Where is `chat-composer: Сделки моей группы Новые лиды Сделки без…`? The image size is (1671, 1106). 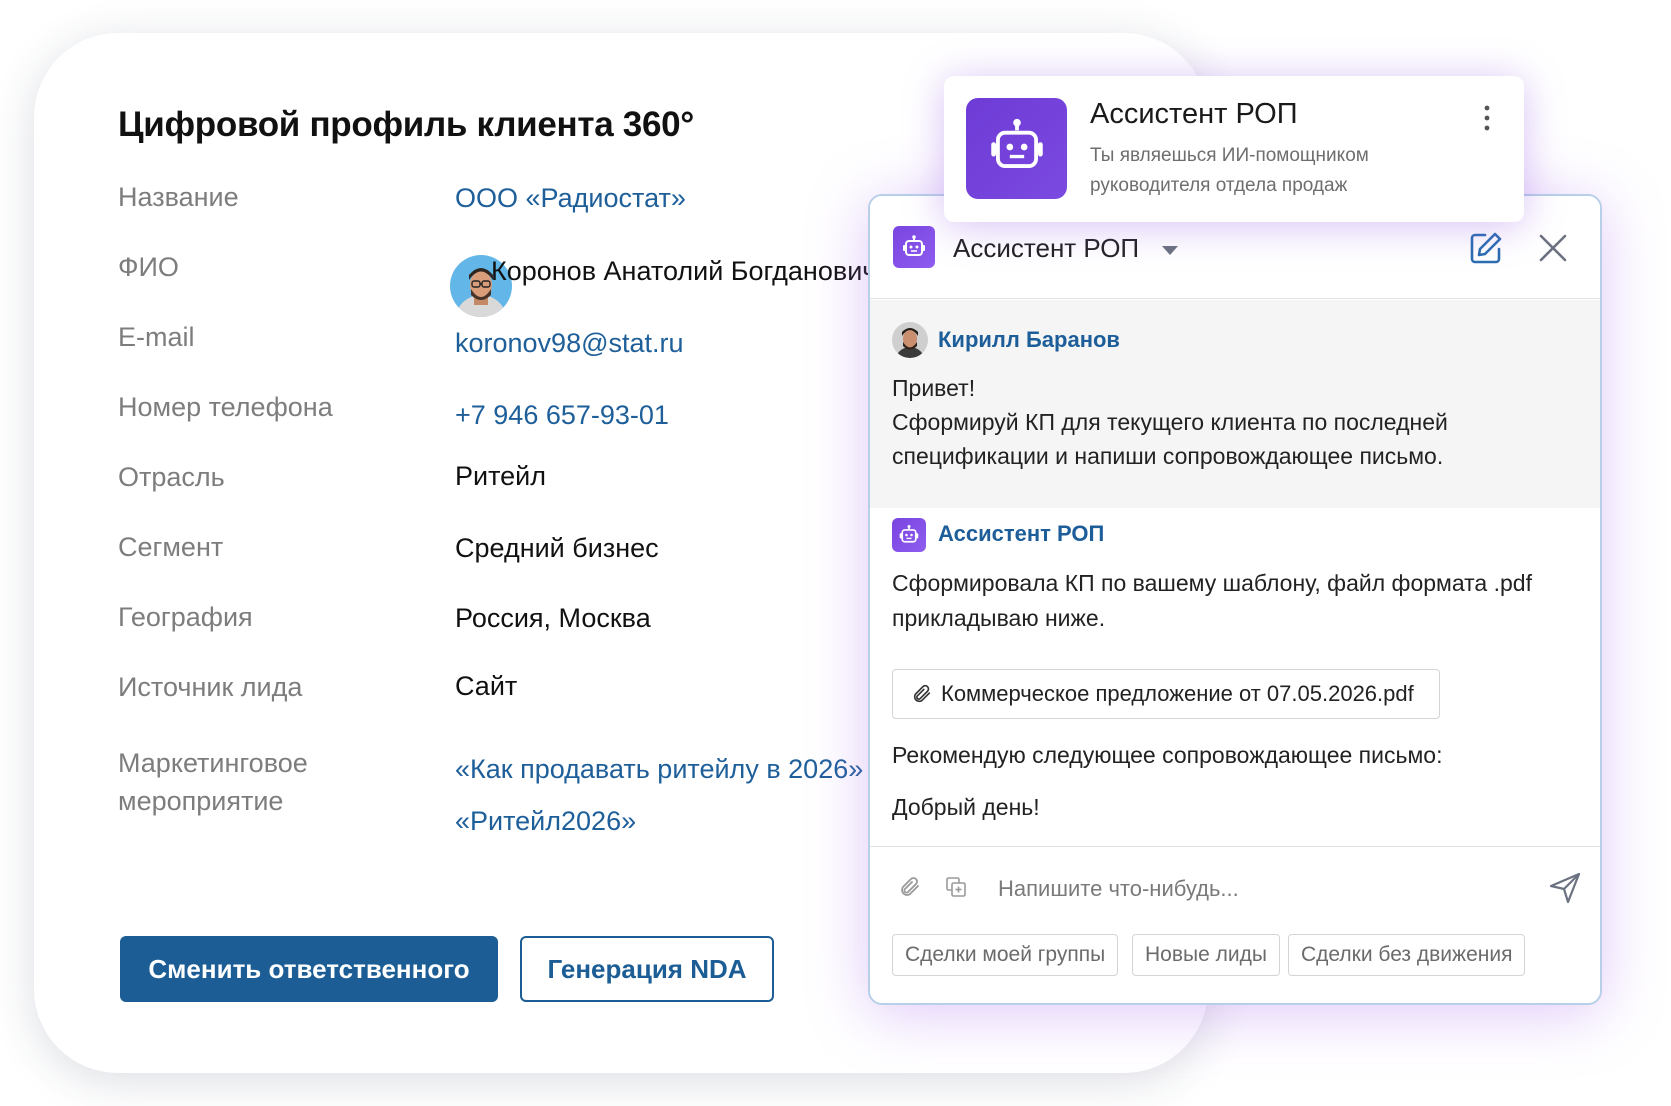
chat-composer: Сделки моей группы Новые лиды Сделки без… is located at coordinates (1235, 924).